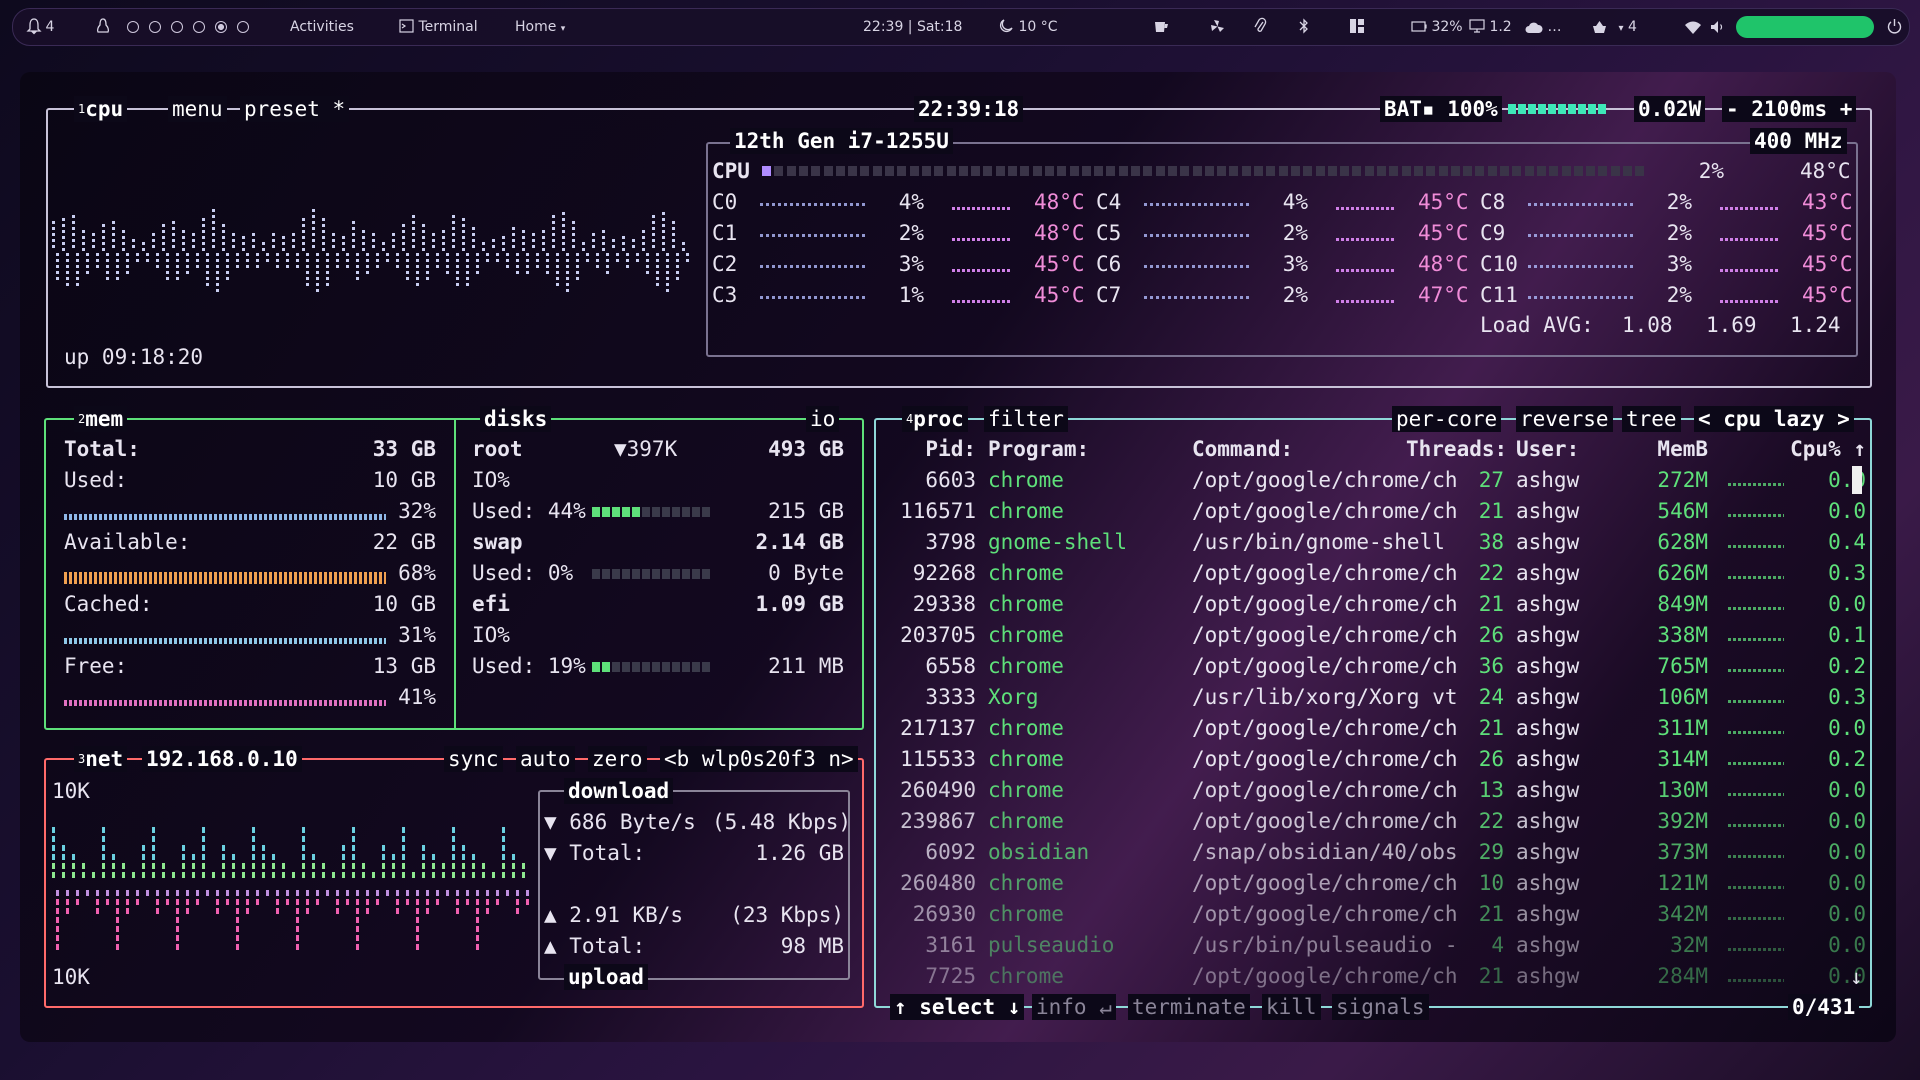 Image resolution: width=1920 pixels, height=1080 pixels. What do you see at coordinates (1161, 27) in the screenshot?
I see `coffee-icon` at bounding box center [1161, 27].